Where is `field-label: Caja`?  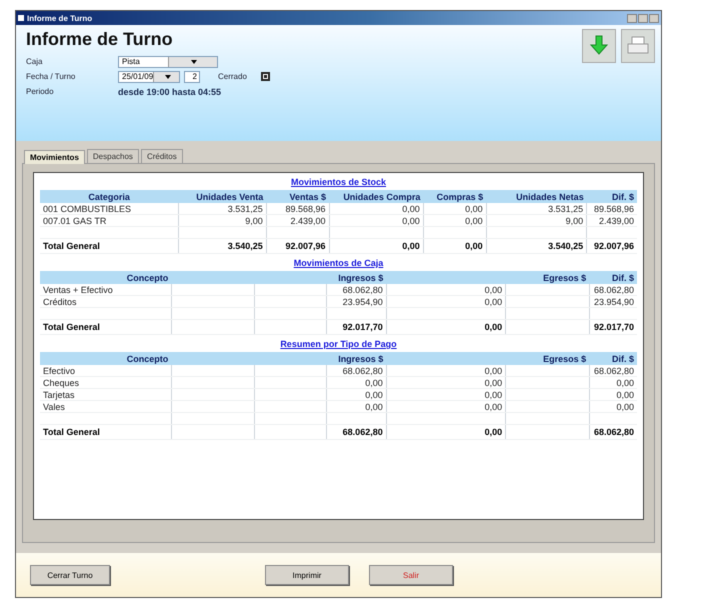 field-label: Caja is located at coordinates (35, 61).